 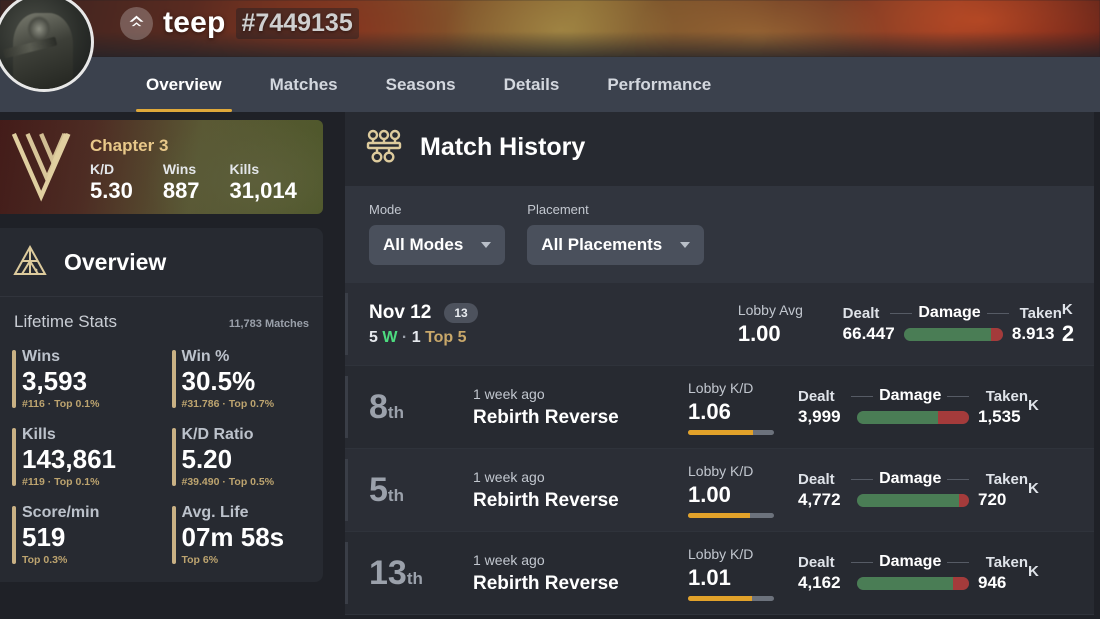 I want to click on stat-value: 30.5%, so click(x=218, y=381).